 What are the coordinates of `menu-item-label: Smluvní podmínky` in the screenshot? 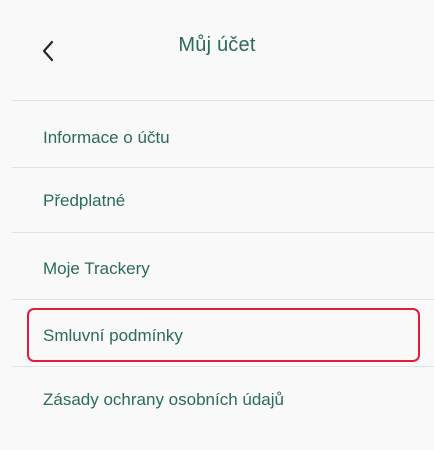 It's located at (113, 335).